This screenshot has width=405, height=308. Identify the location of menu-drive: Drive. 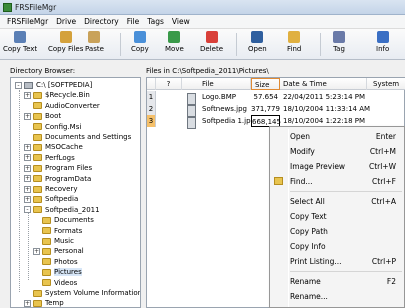
(66, 21).